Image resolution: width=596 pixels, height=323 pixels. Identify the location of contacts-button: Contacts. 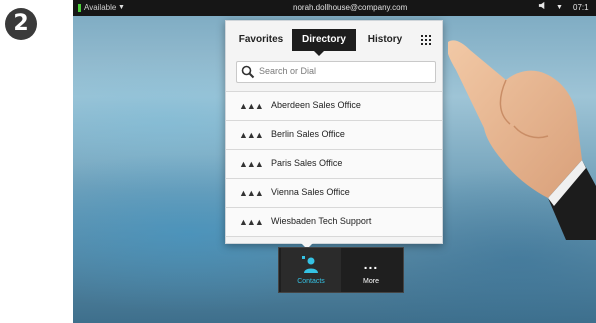
(311, 270).